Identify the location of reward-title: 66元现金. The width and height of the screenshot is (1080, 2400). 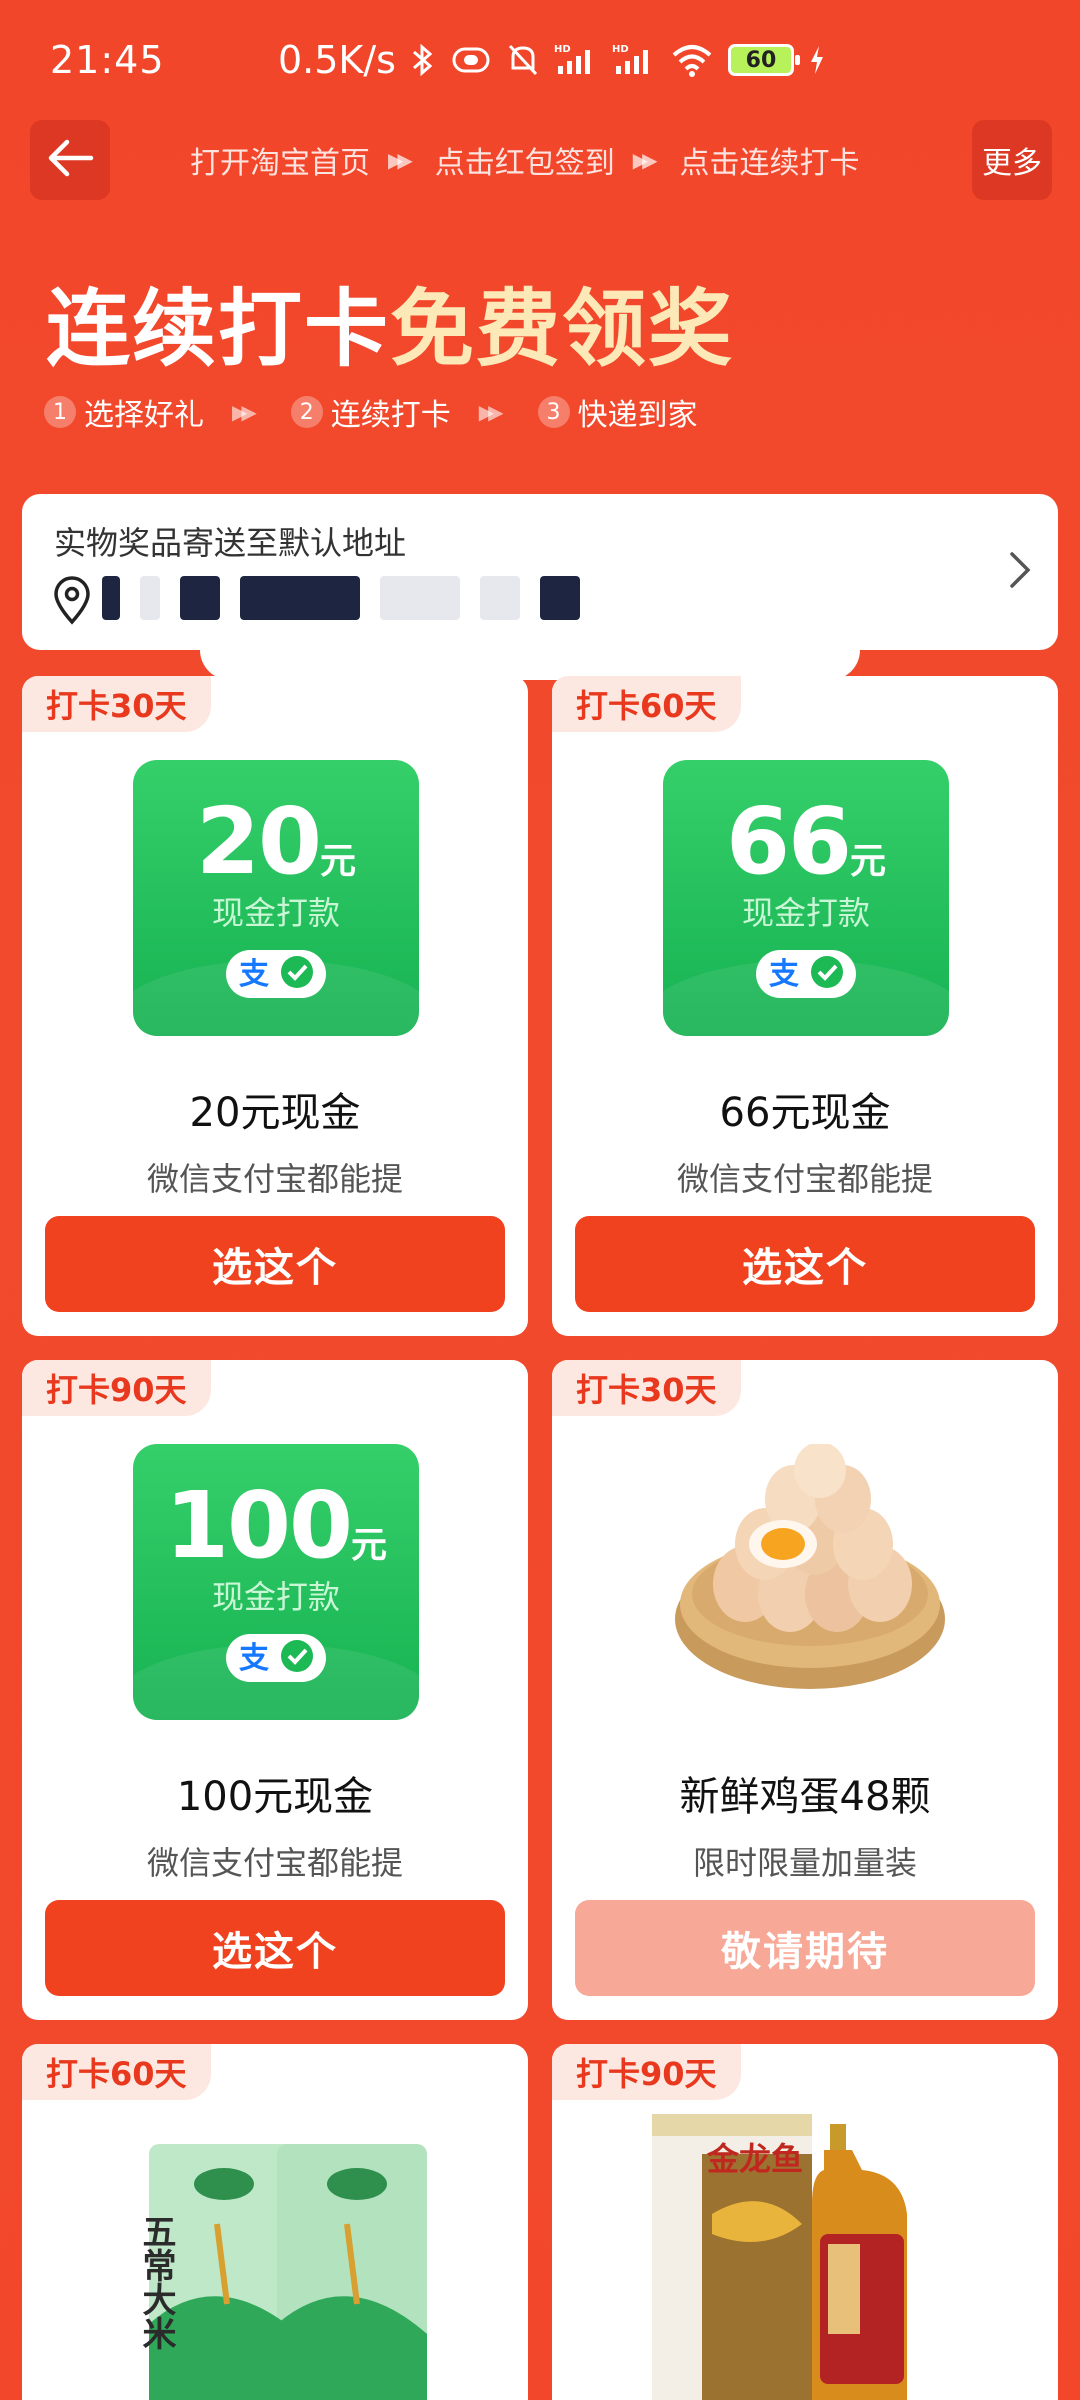
(805, 1113).